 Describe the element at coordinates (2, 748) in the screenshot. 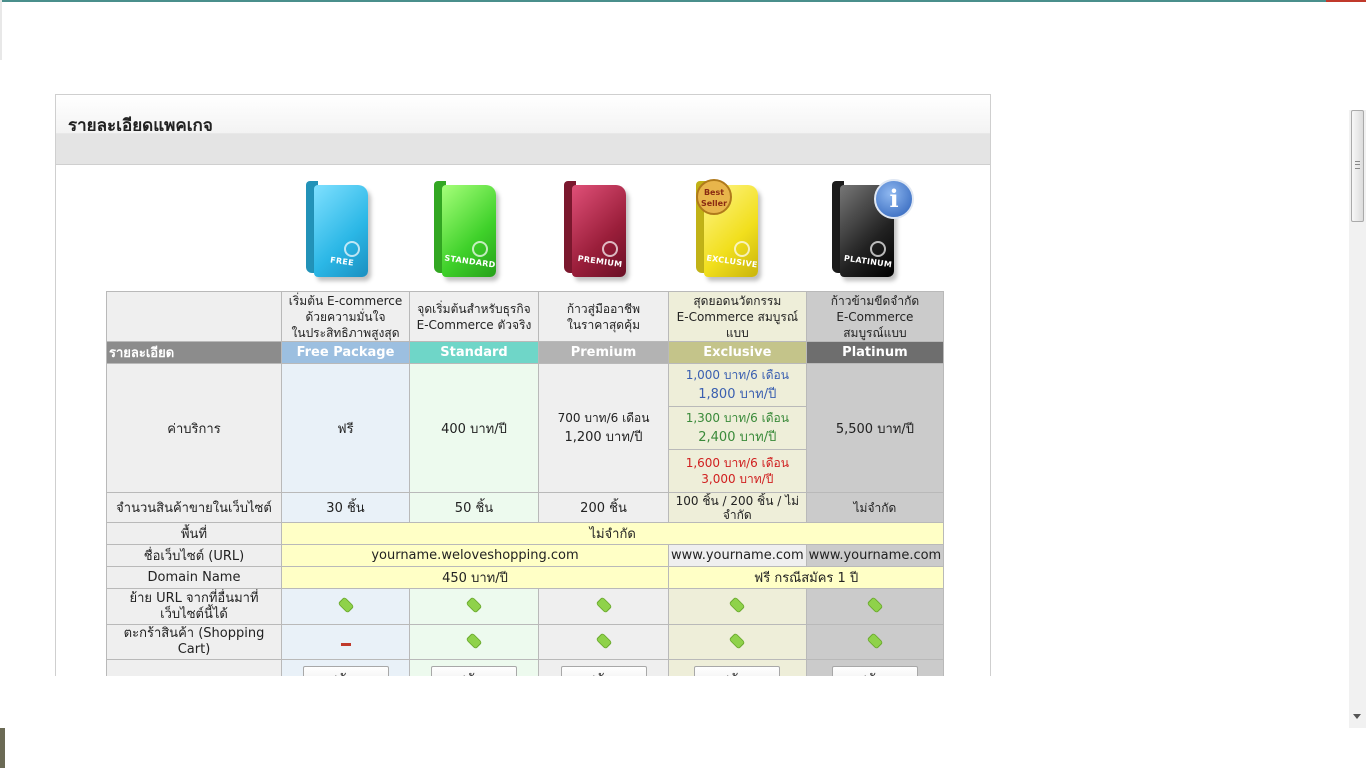

I see `bottom-left-edge` at that location.